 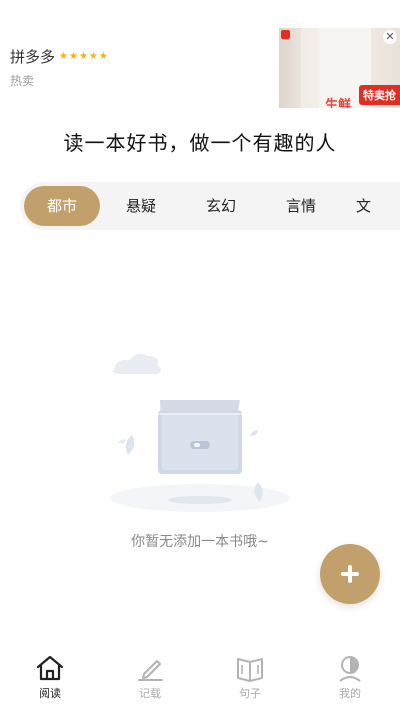 What do you see at coordinates (250, 693) in the screenshot?
I see `nav-label-sentence: 句子` at bounding box center [250, 693].